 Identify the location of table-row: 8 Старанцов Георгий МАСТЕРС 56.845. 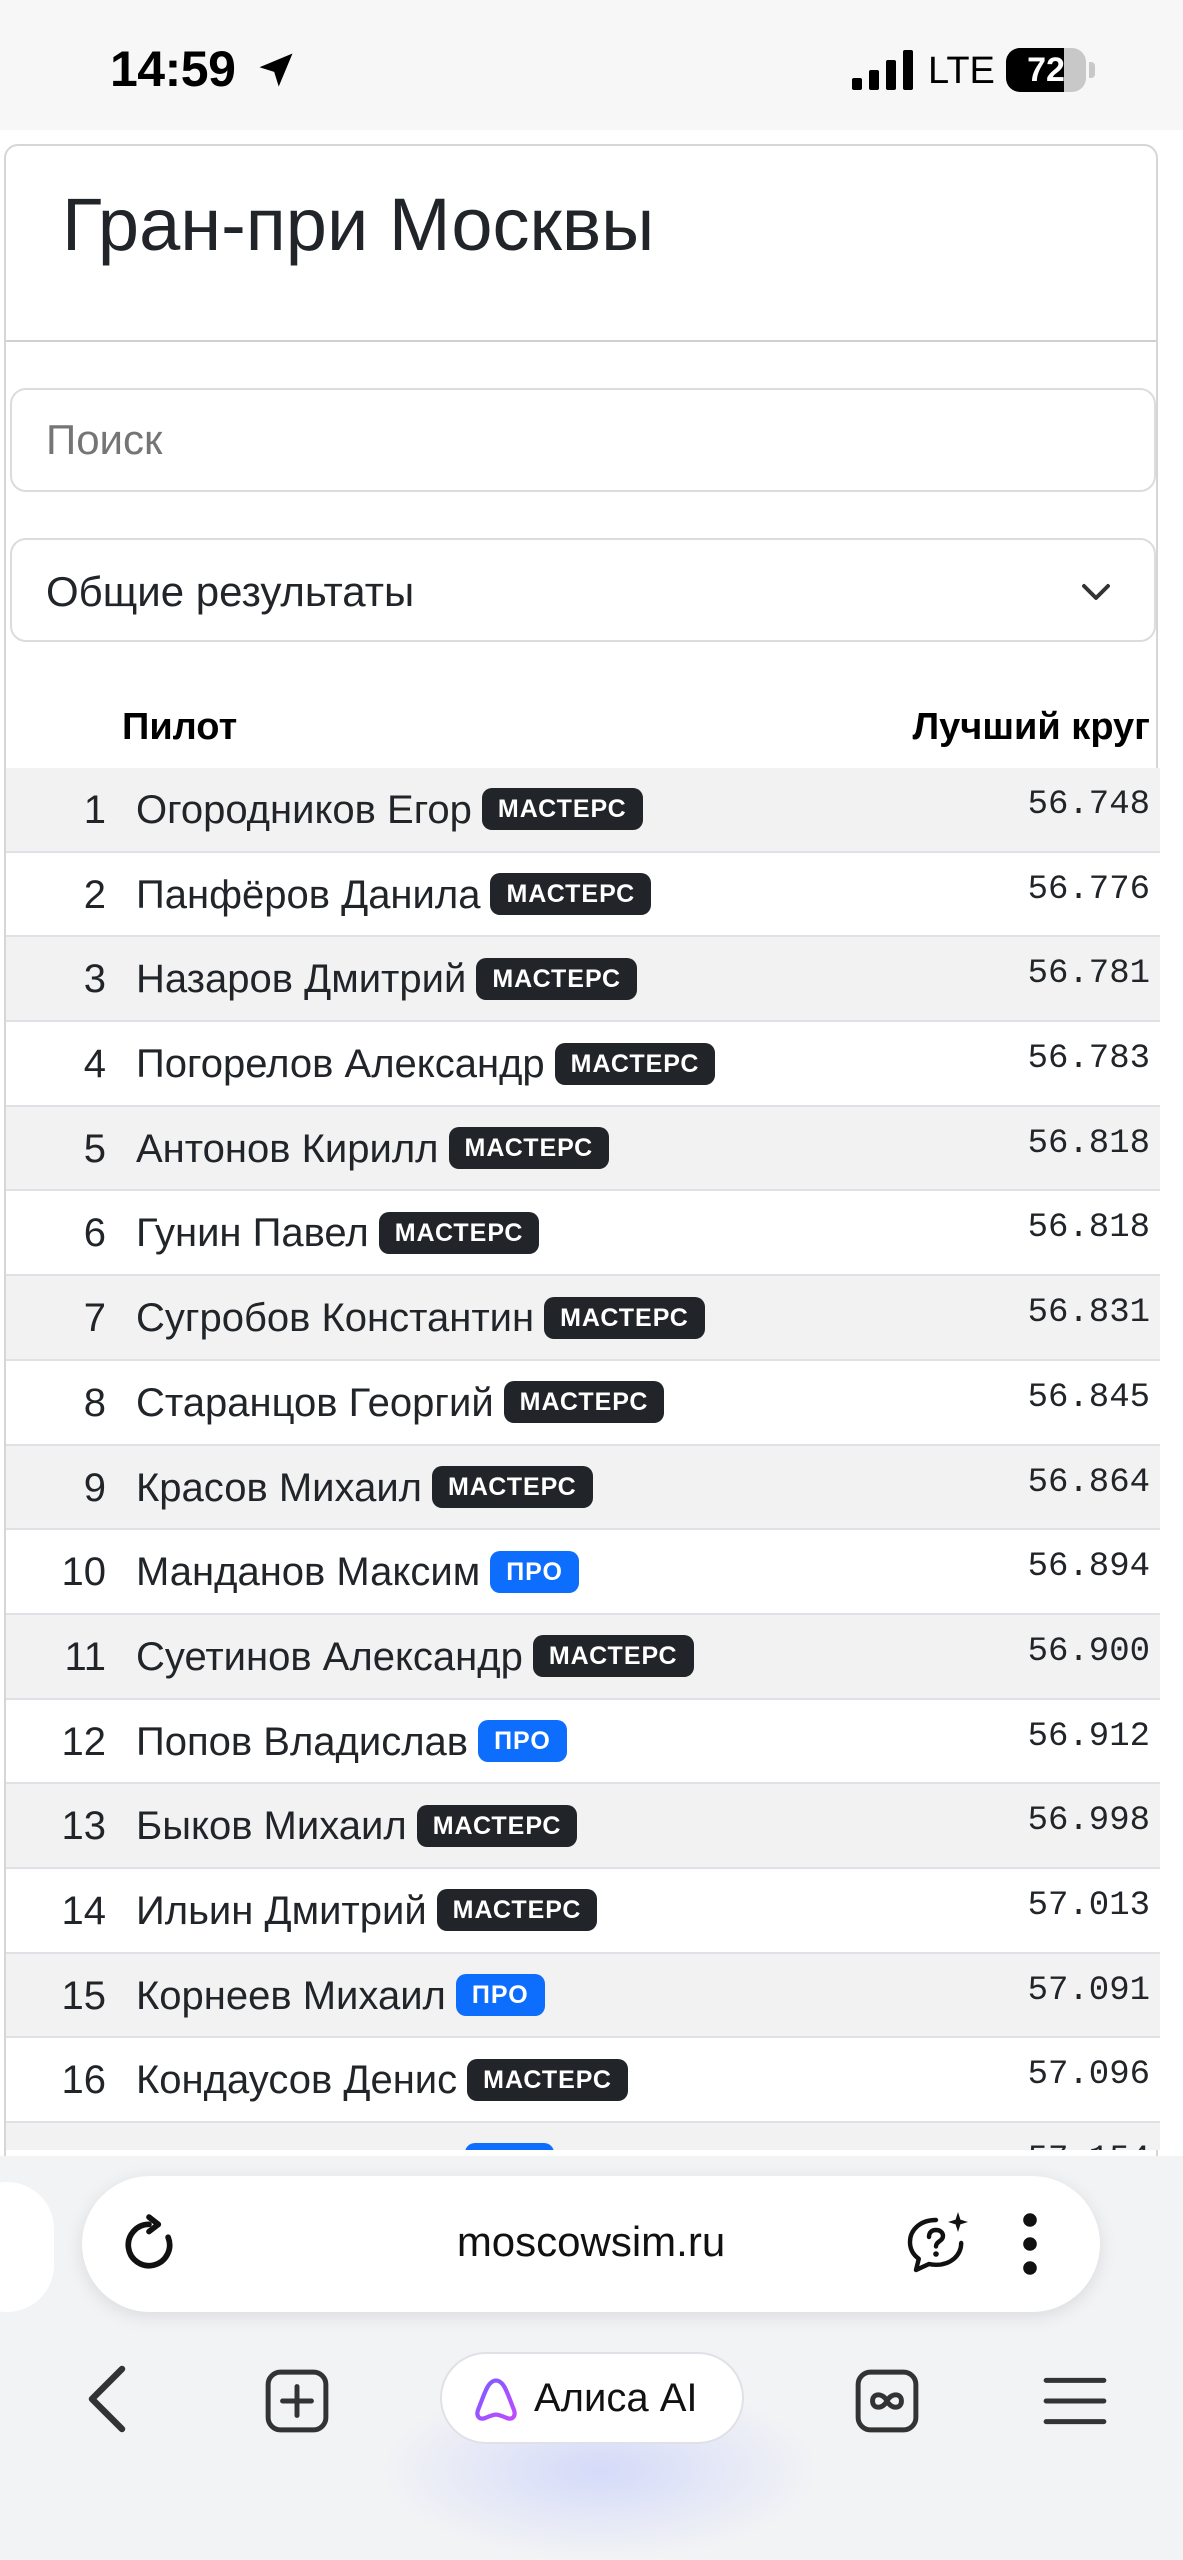
(583, 1403).